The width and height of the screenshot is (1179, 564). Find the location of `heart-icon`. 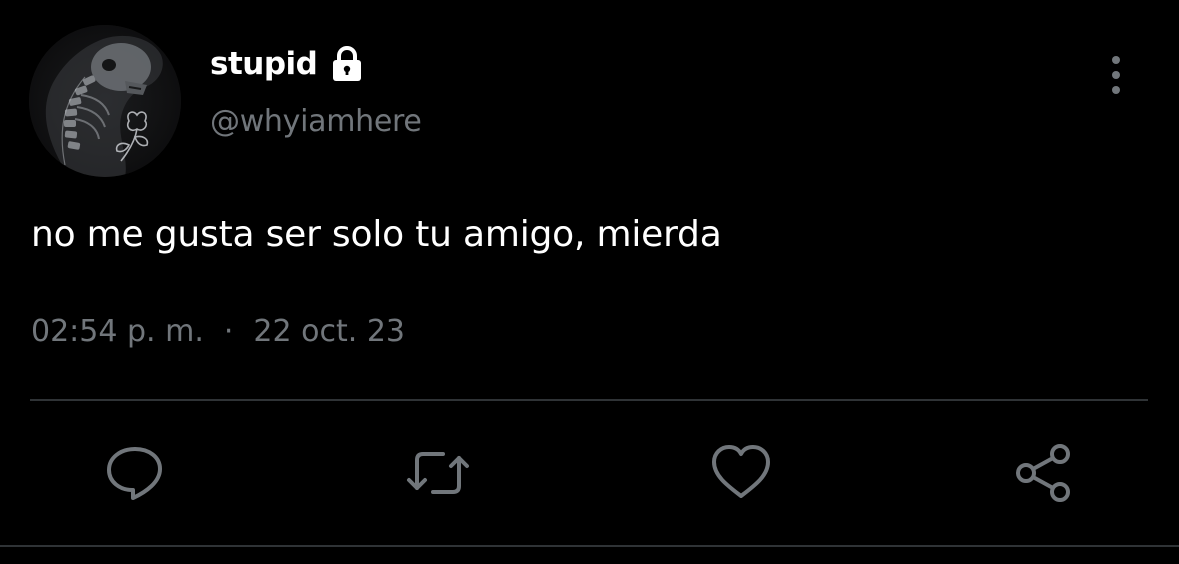

heart-icon is located at coordinates (741, 471).